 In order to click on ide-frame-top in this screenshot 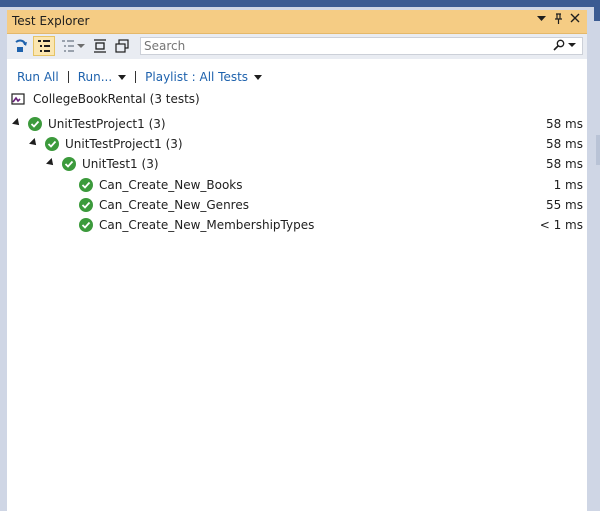, I will do `click(300, 3)`.